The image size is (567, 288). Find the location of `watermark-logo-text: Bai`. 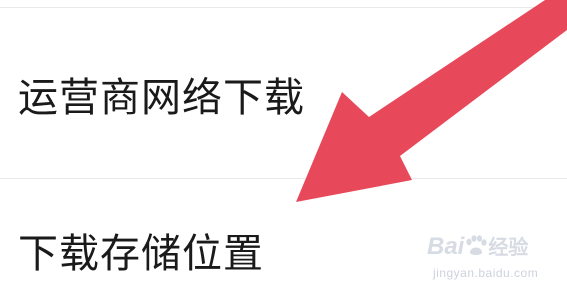

watermark-logo-text: Bai is located at coordinates (446, 246).